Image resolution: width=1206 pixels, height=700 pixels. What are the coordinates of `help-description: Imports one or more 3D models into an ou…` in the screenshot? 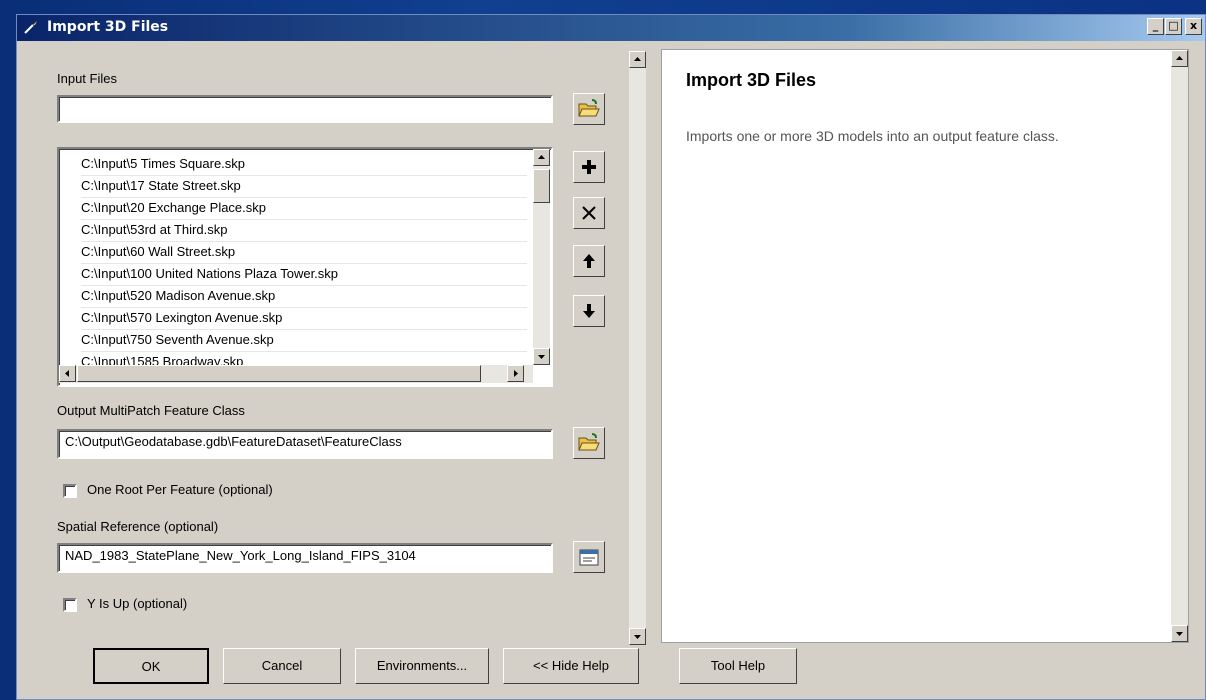 It's located at (872, 136).